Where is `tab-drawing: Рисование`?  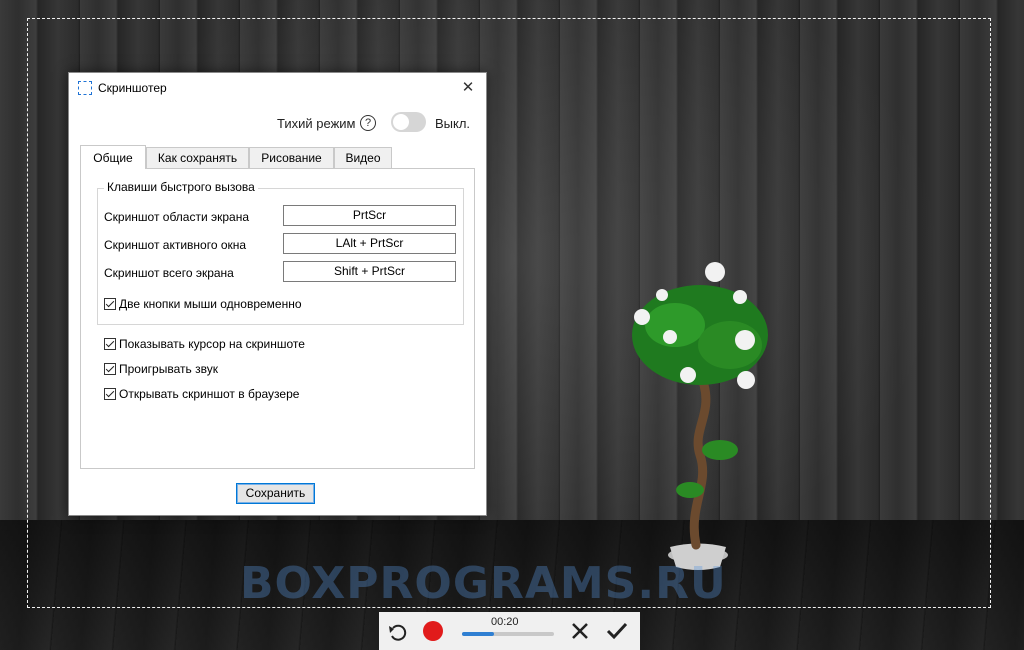
tab-drawing: Рисование is located at coordinates (291, 157).